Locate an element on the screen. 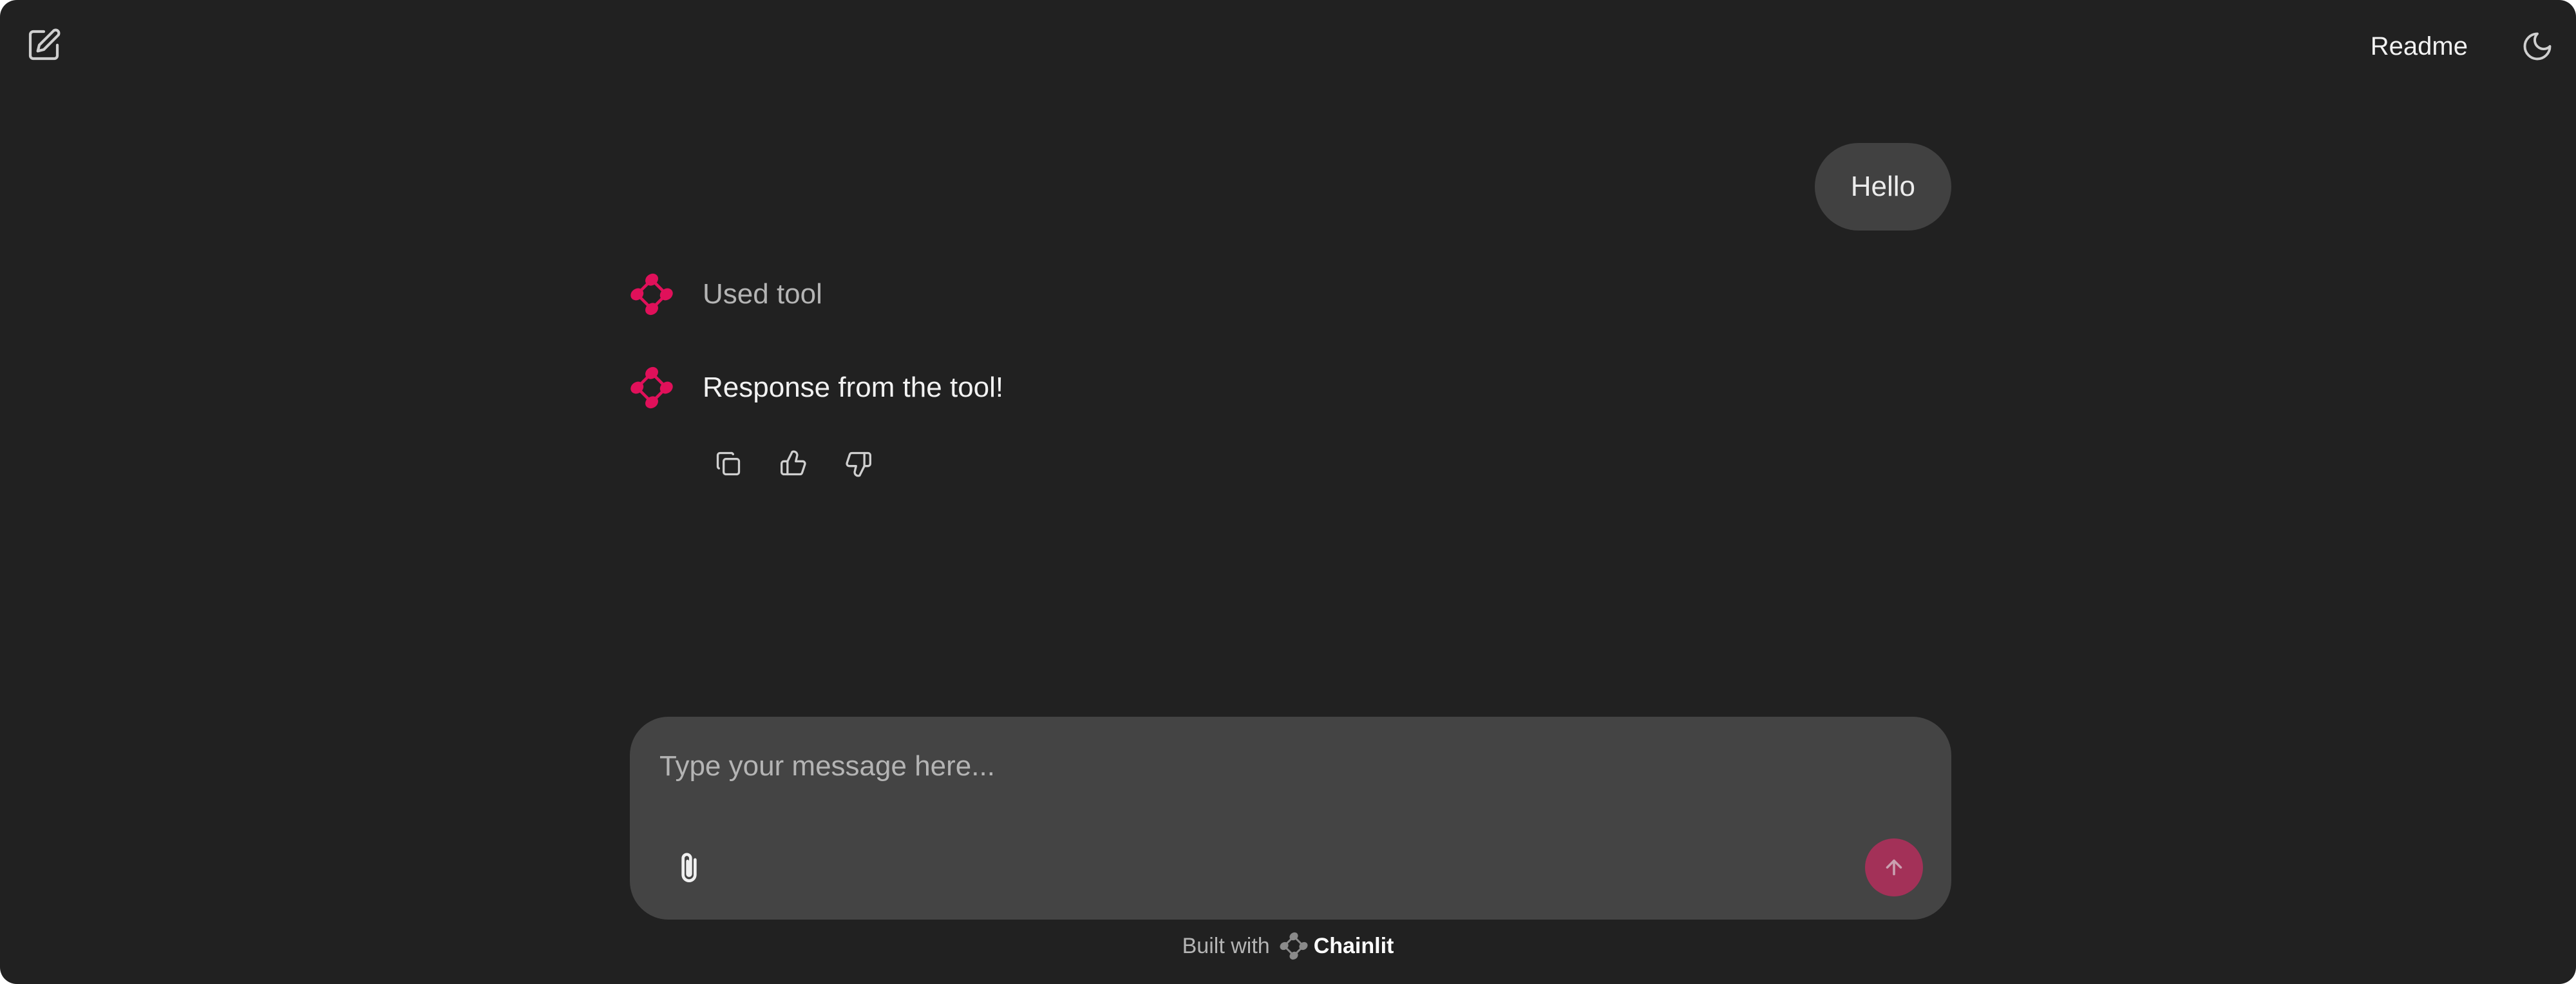 The image size is (2576, 984). assistant-message-text: Response from the tool! is located at coordinates (853, 387).